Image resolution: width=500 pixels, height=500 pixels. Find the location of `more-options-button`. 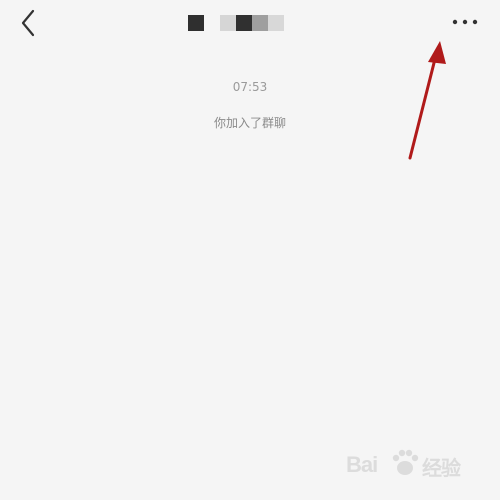

more-options-button is located at coordinates (465, 22).